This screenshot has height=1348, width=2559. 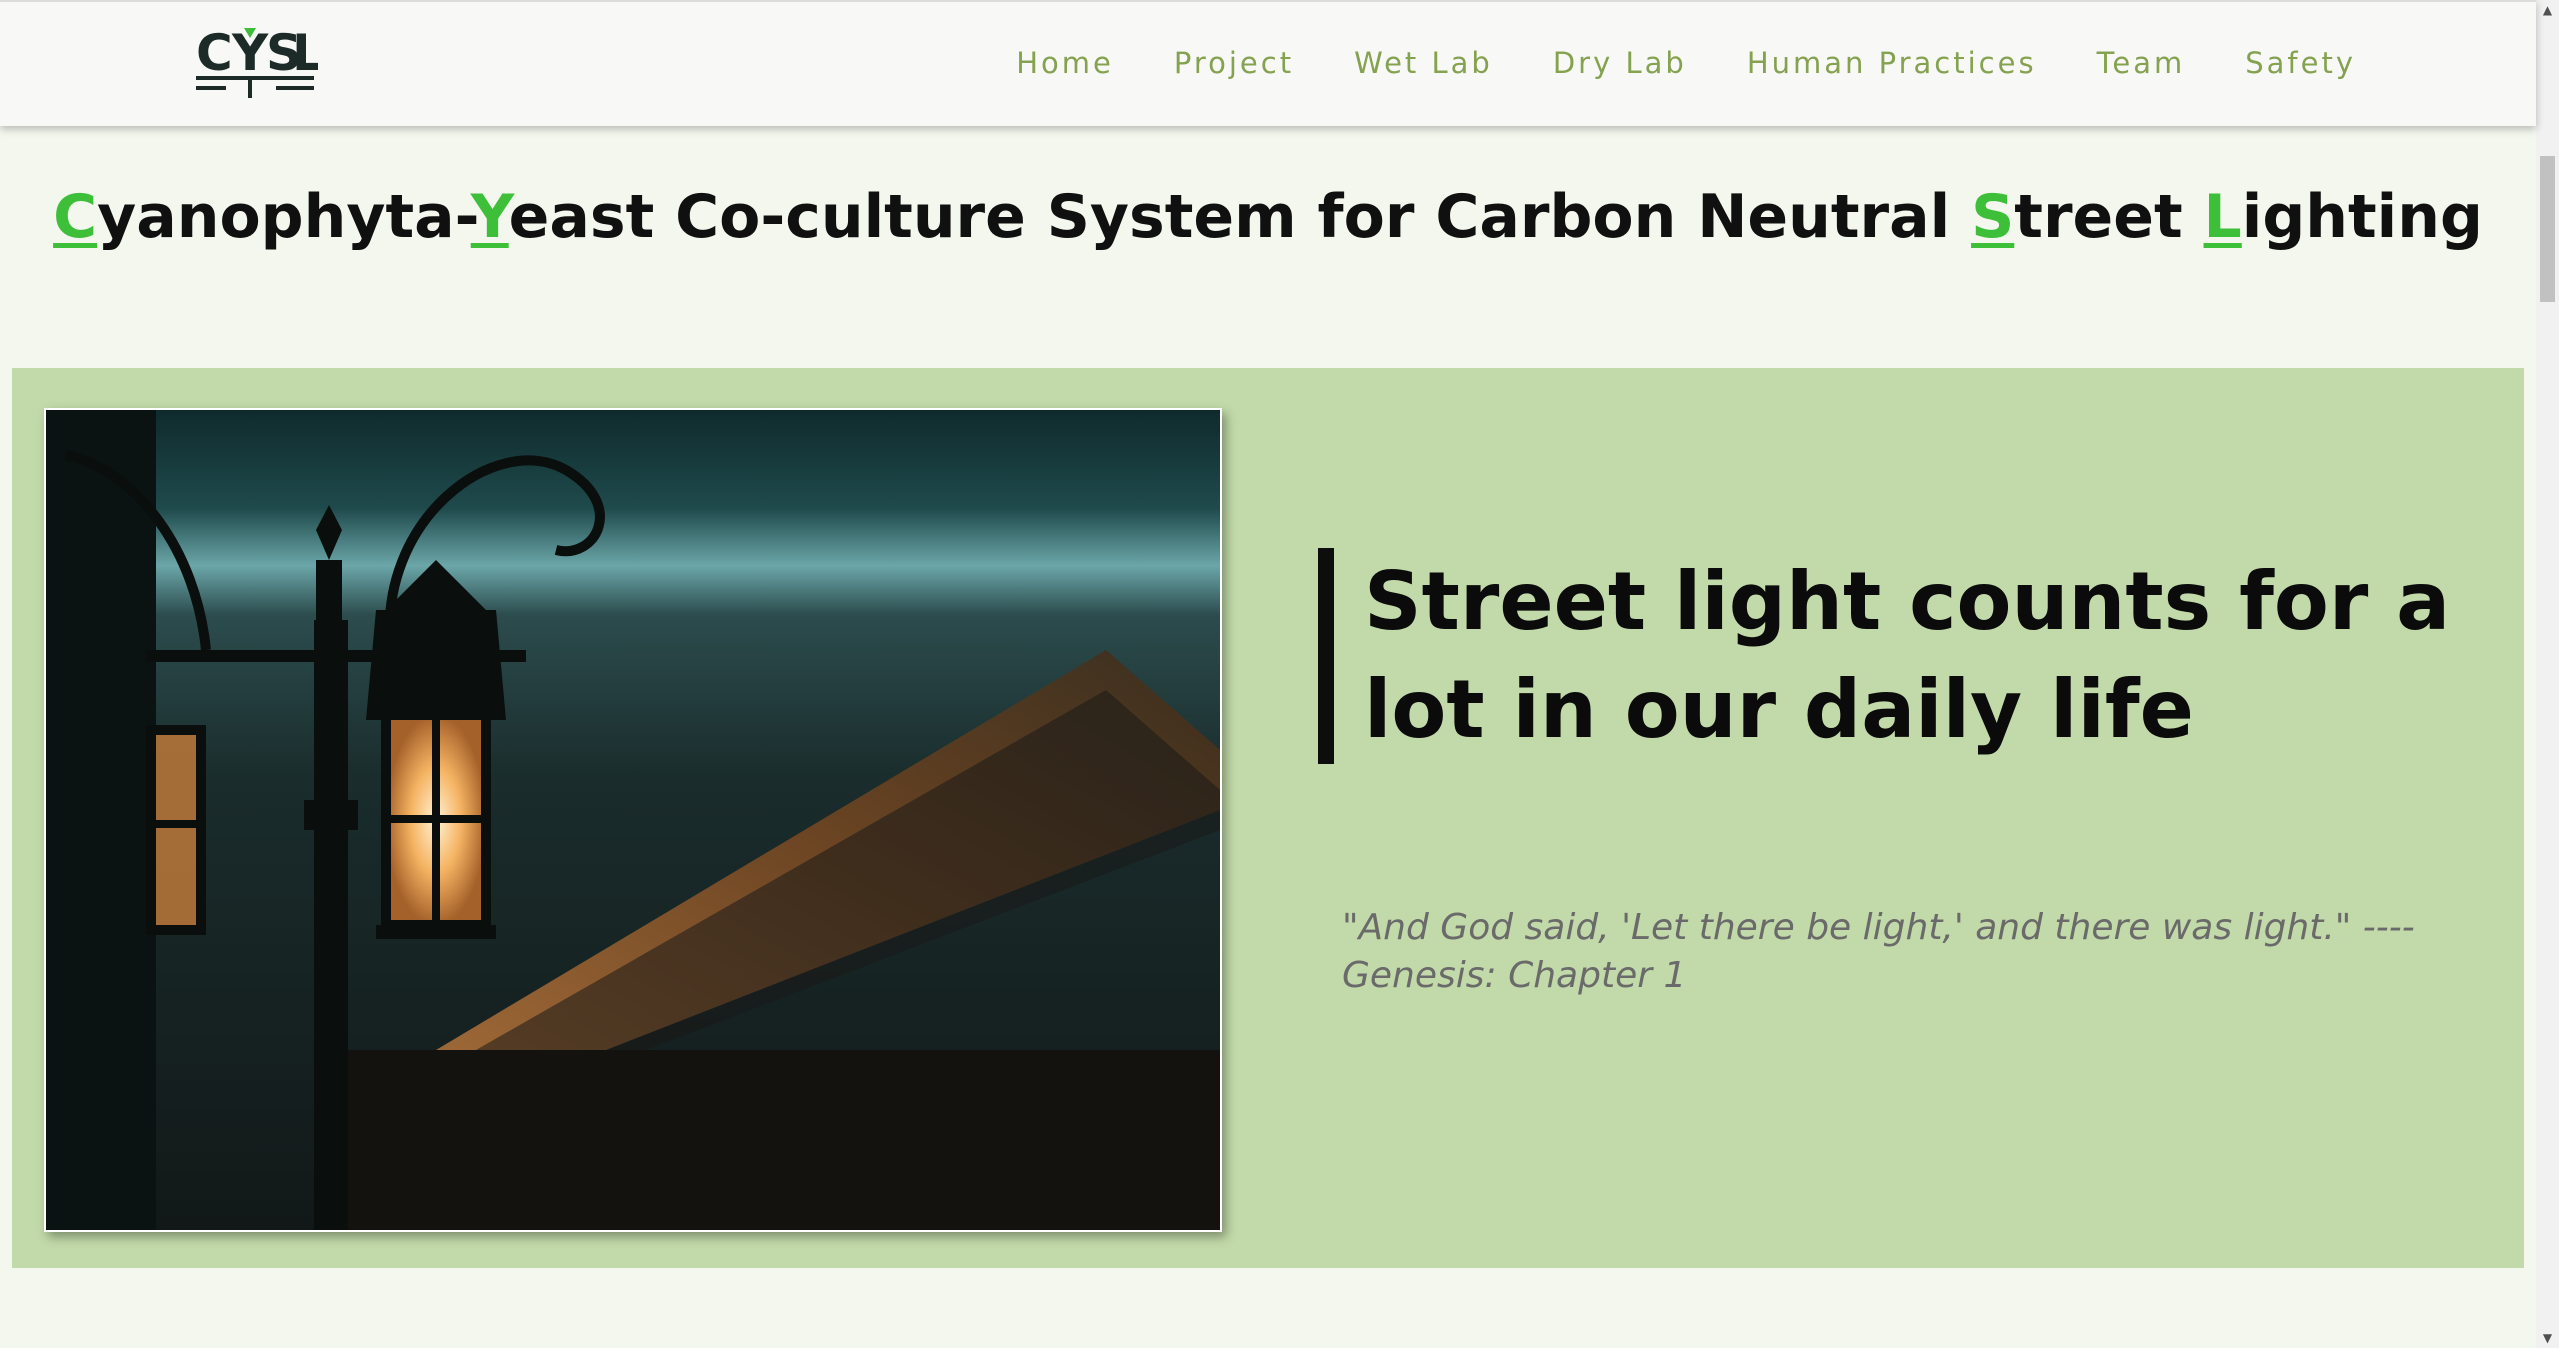 I want to click on title-segment: ighting, so click(x=2362, y=217).